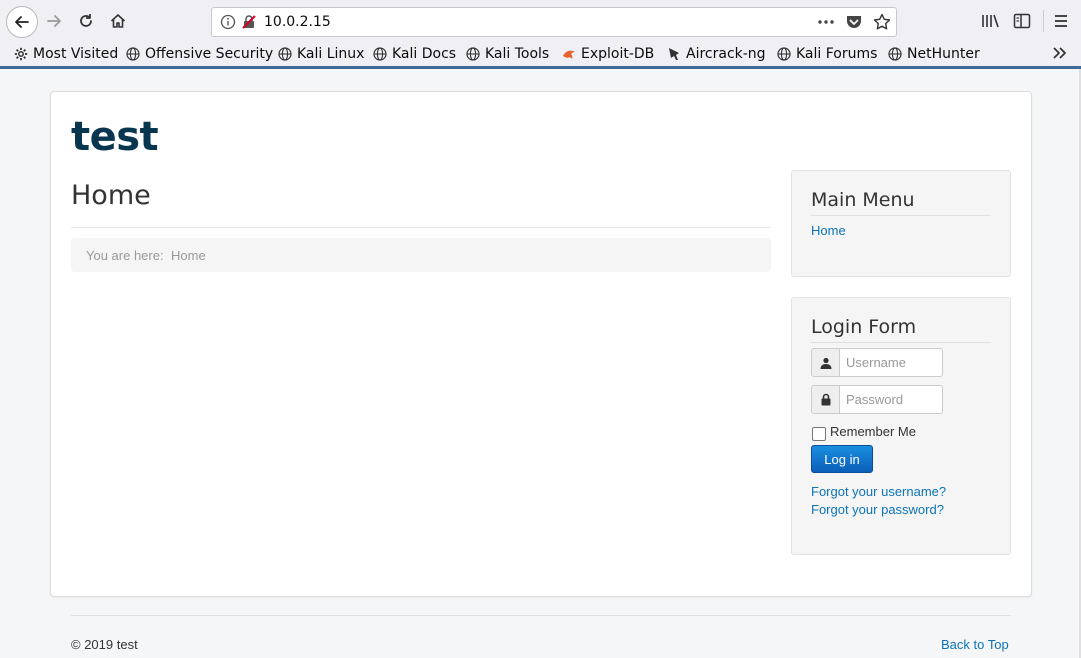 The width and height of the screenshot is (1081, 658). I want to click on footer-divider, so click(541, 615).